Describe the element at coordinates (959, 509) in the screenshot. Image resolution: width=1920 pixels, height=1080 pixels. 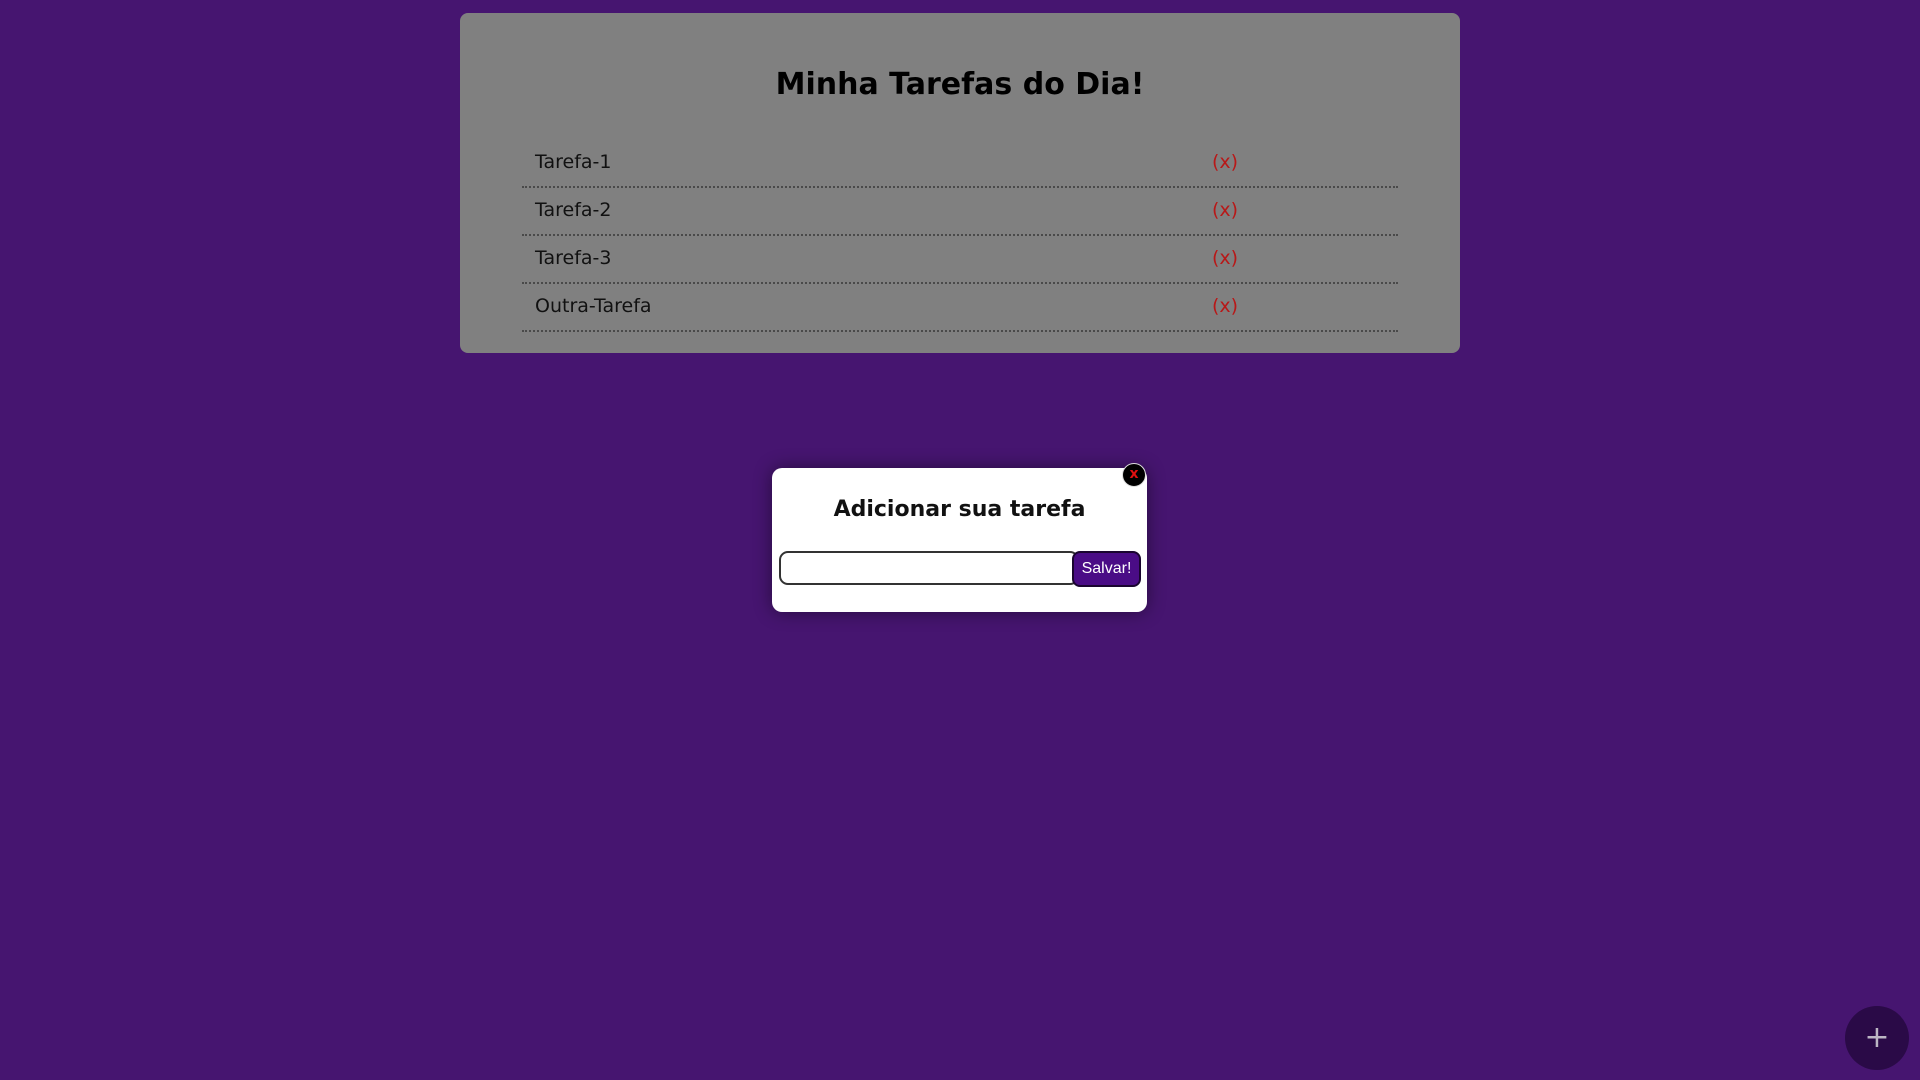
I see `modal-title: Adicionar sua tarefa` at that location.